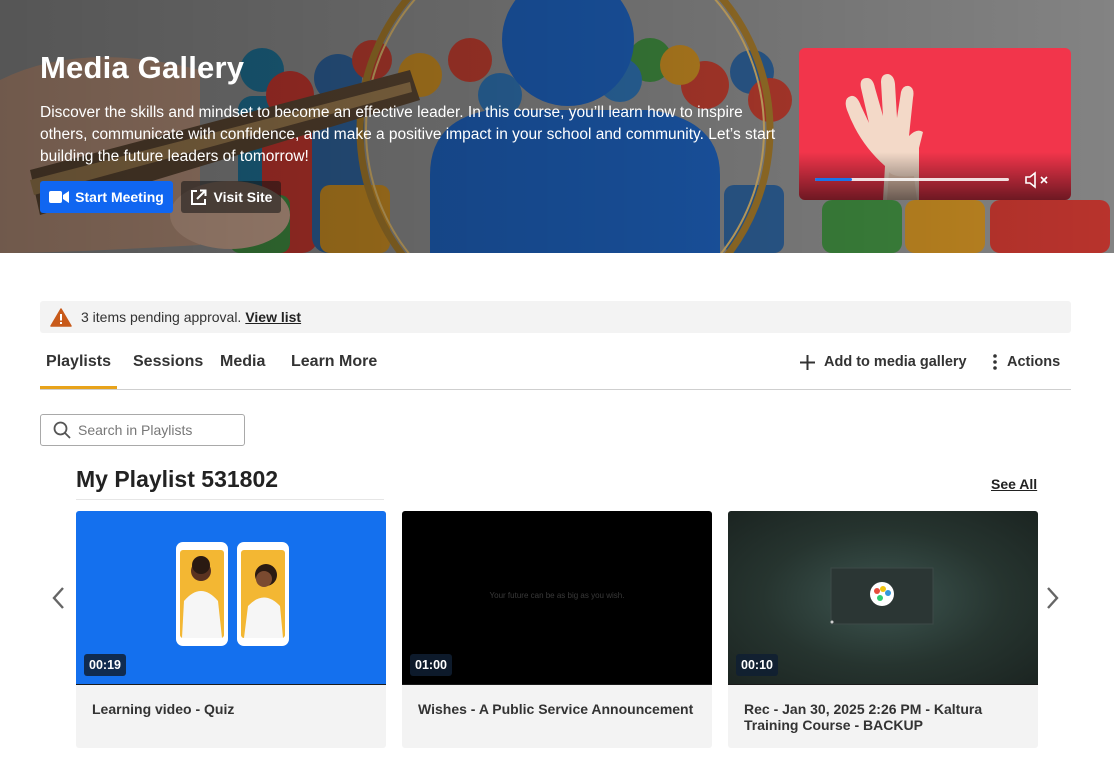 The width and height of the screenshot is (1114, 783). What do you see at coordinates (807, 362) in the screenshot?
I see `plus-icon` at bounding box center [807, 362].